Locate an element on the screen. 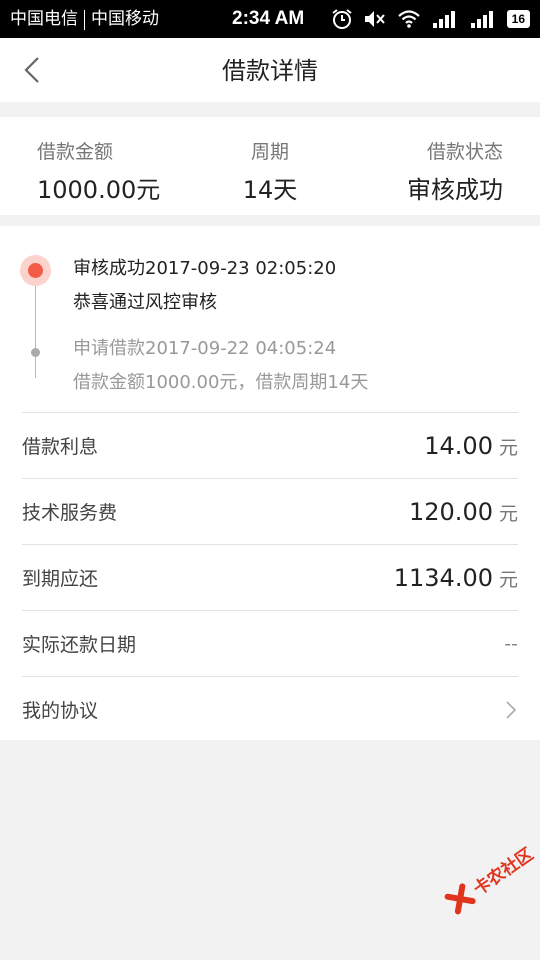 The image size is (540, 960). my-agreement-row: 我的协议 is located at coordinates (270, 709).